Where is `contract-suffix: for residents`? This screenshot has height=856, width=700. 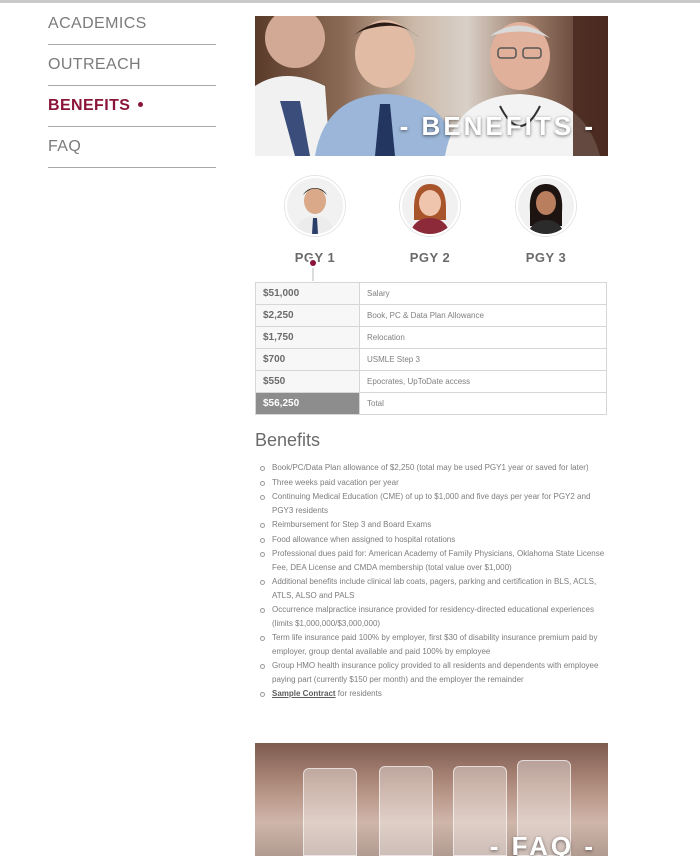 contract-suffix: for residents is located at coordinates (358, 693).